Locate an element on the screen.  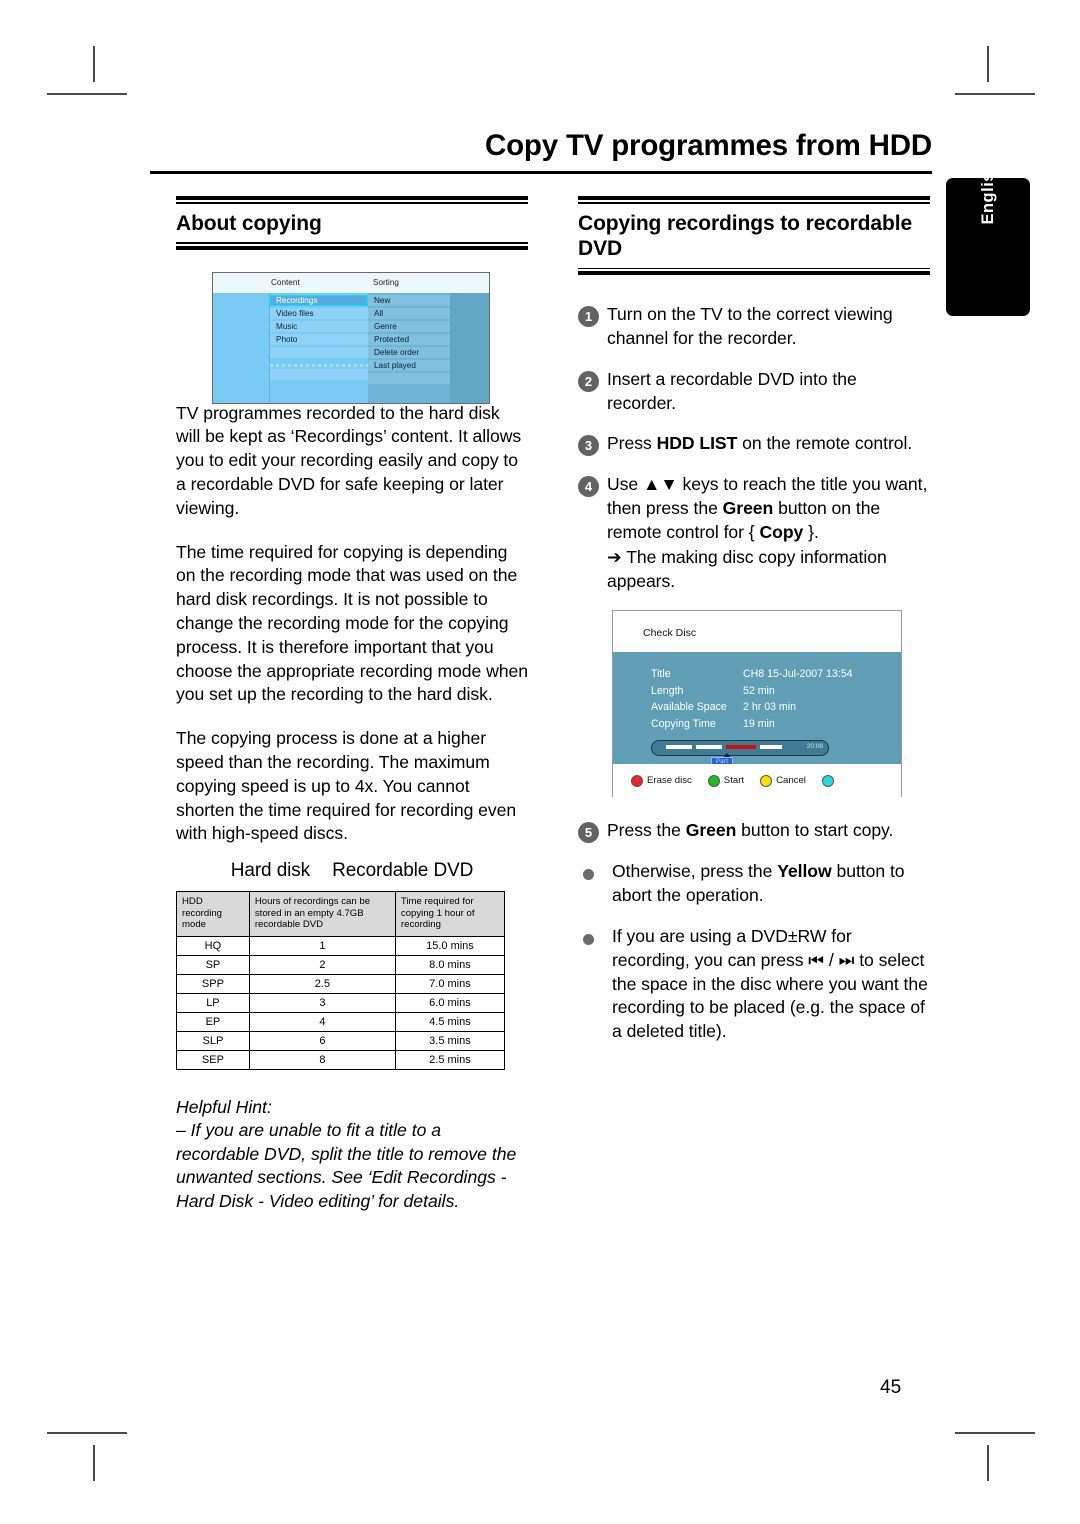
table-row: EP 4 4.5 mins is located at coordinates (341, 1021).